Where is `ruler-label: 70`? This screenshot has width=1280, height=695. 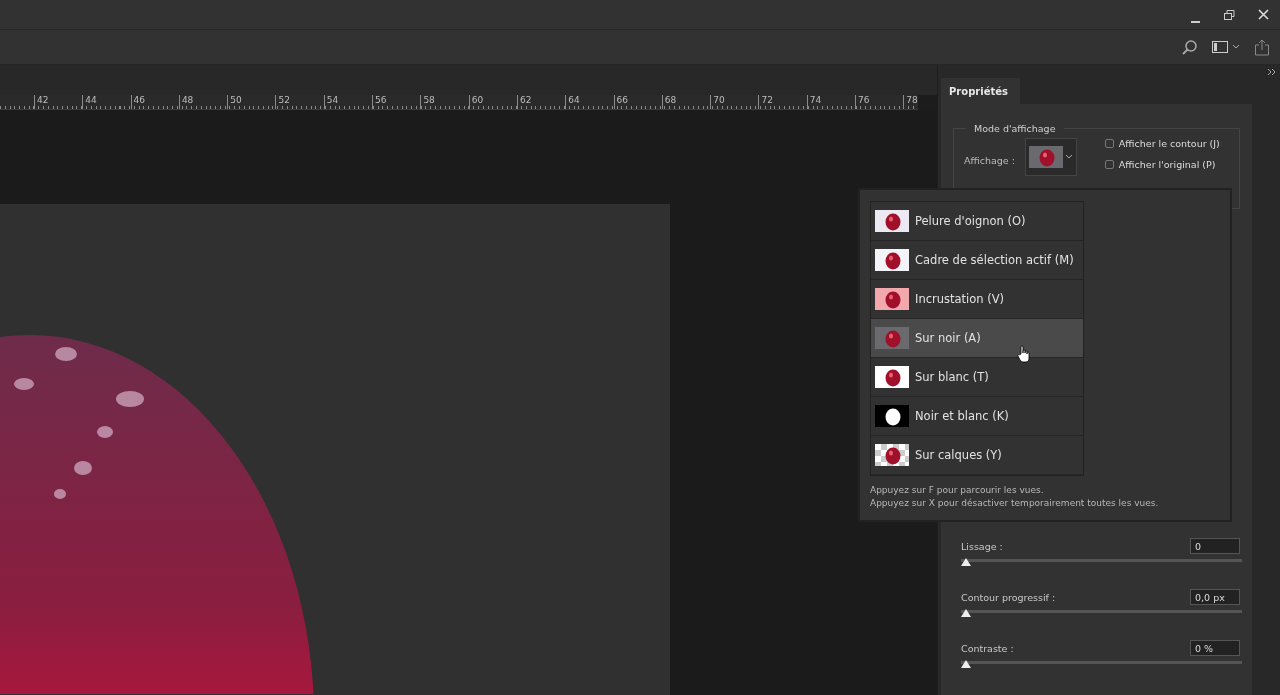
ruler-label: 70 is located at coordinates (734, 102).